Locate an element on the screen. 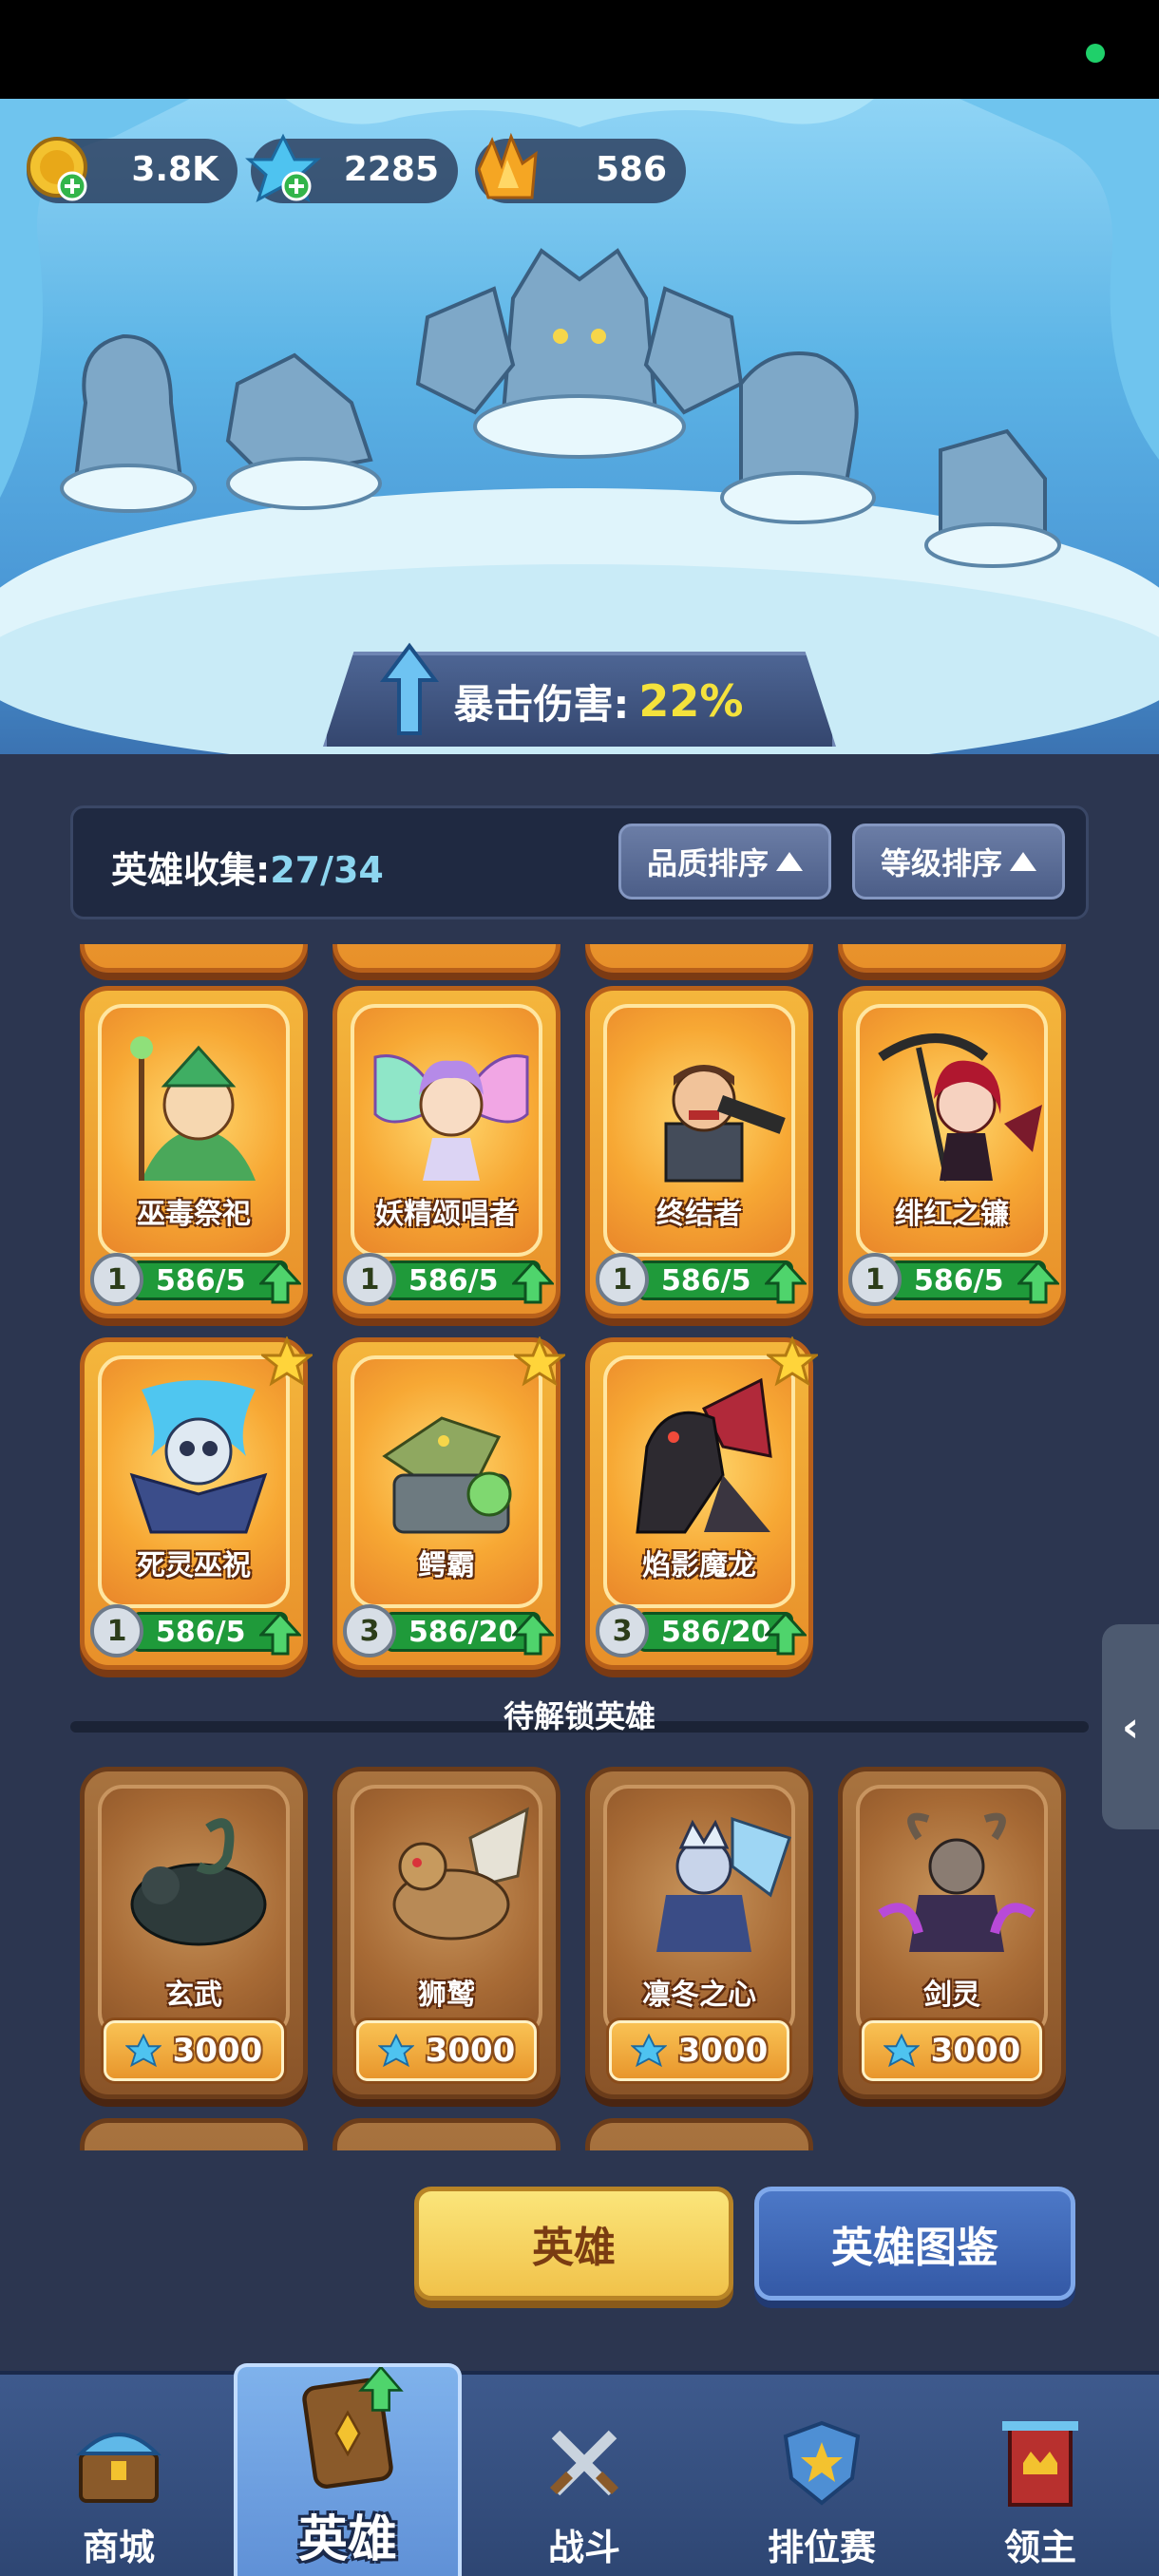 The image size is (1159, 2576). hero-card: 巫毒祭祀 586/5 1 is located at coordinates (194, 1152).